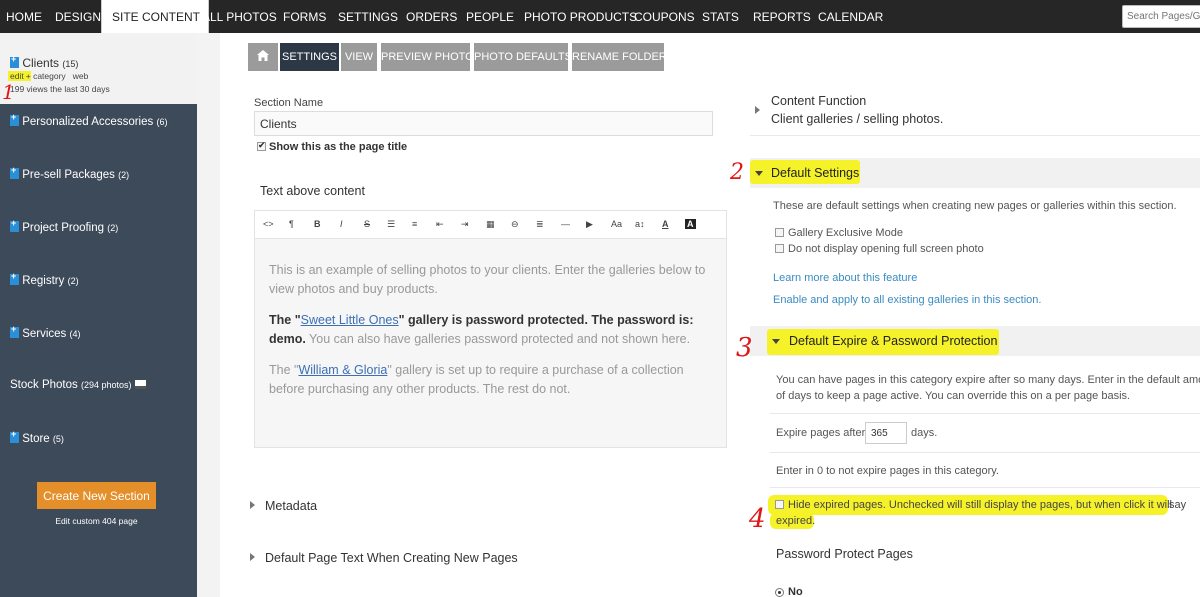 Image resolution: width=1200 pixels, height=597 pixels. Describe the element at coordinates (81, 76) in the screenshot. I see `web-link: web` at that location.